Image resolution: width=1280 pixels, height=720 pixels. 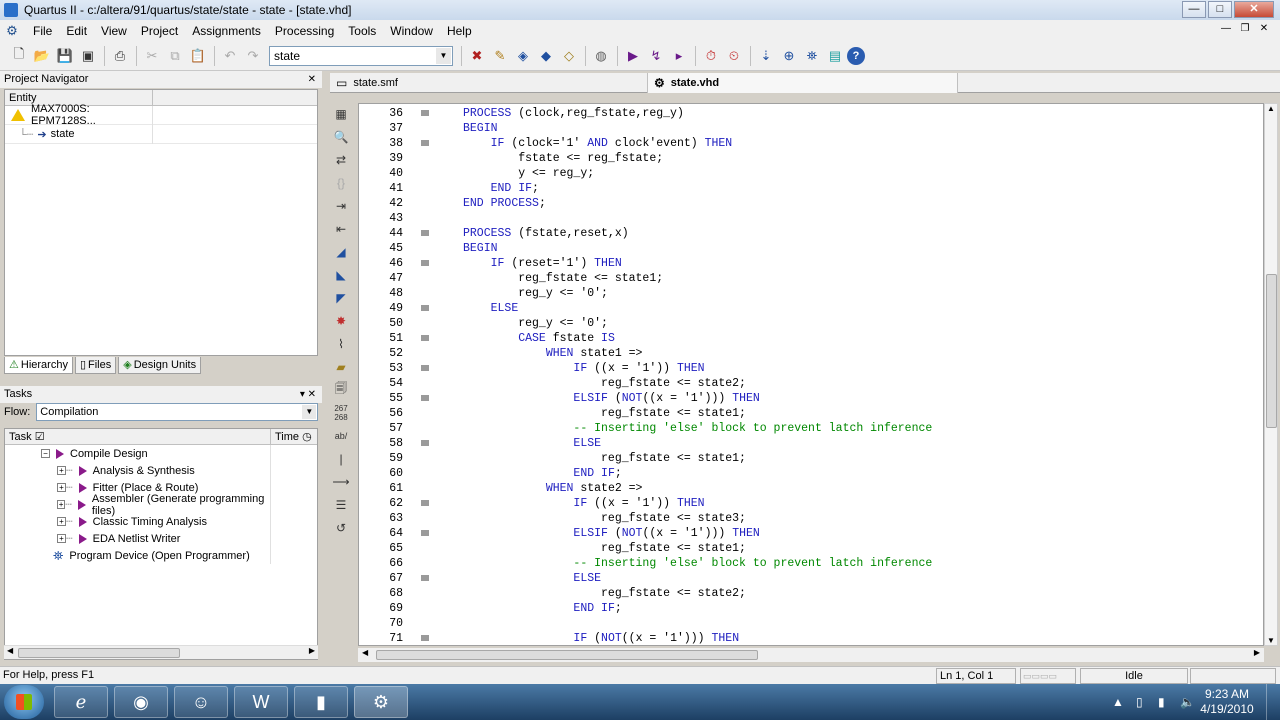 I want to click on code-line: 45 BEGIN, so click(x=809, y=248).